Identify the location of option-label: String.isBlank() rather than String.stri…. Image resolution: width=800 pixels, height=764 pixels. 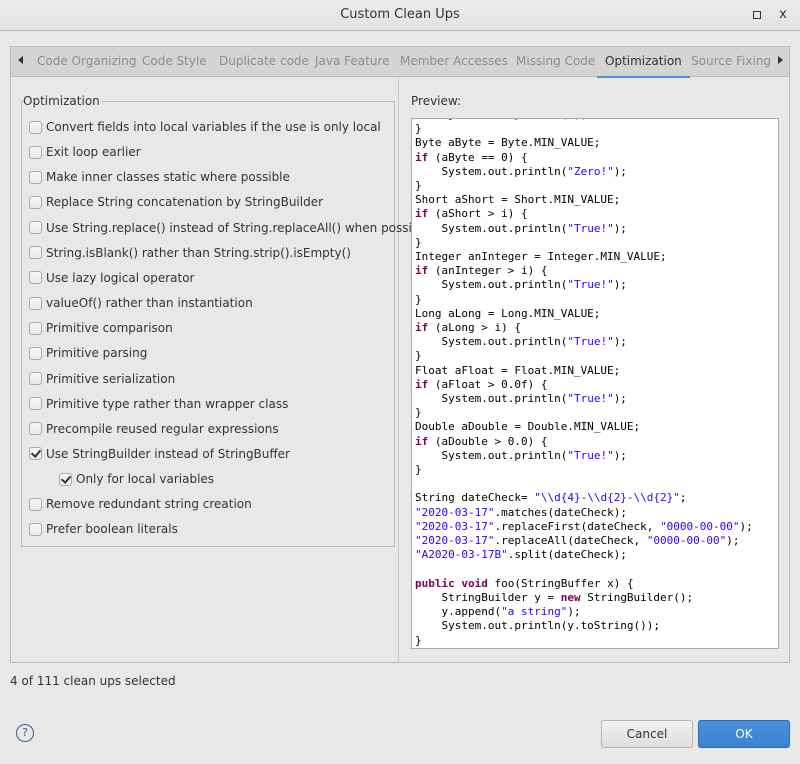
(198, 252).